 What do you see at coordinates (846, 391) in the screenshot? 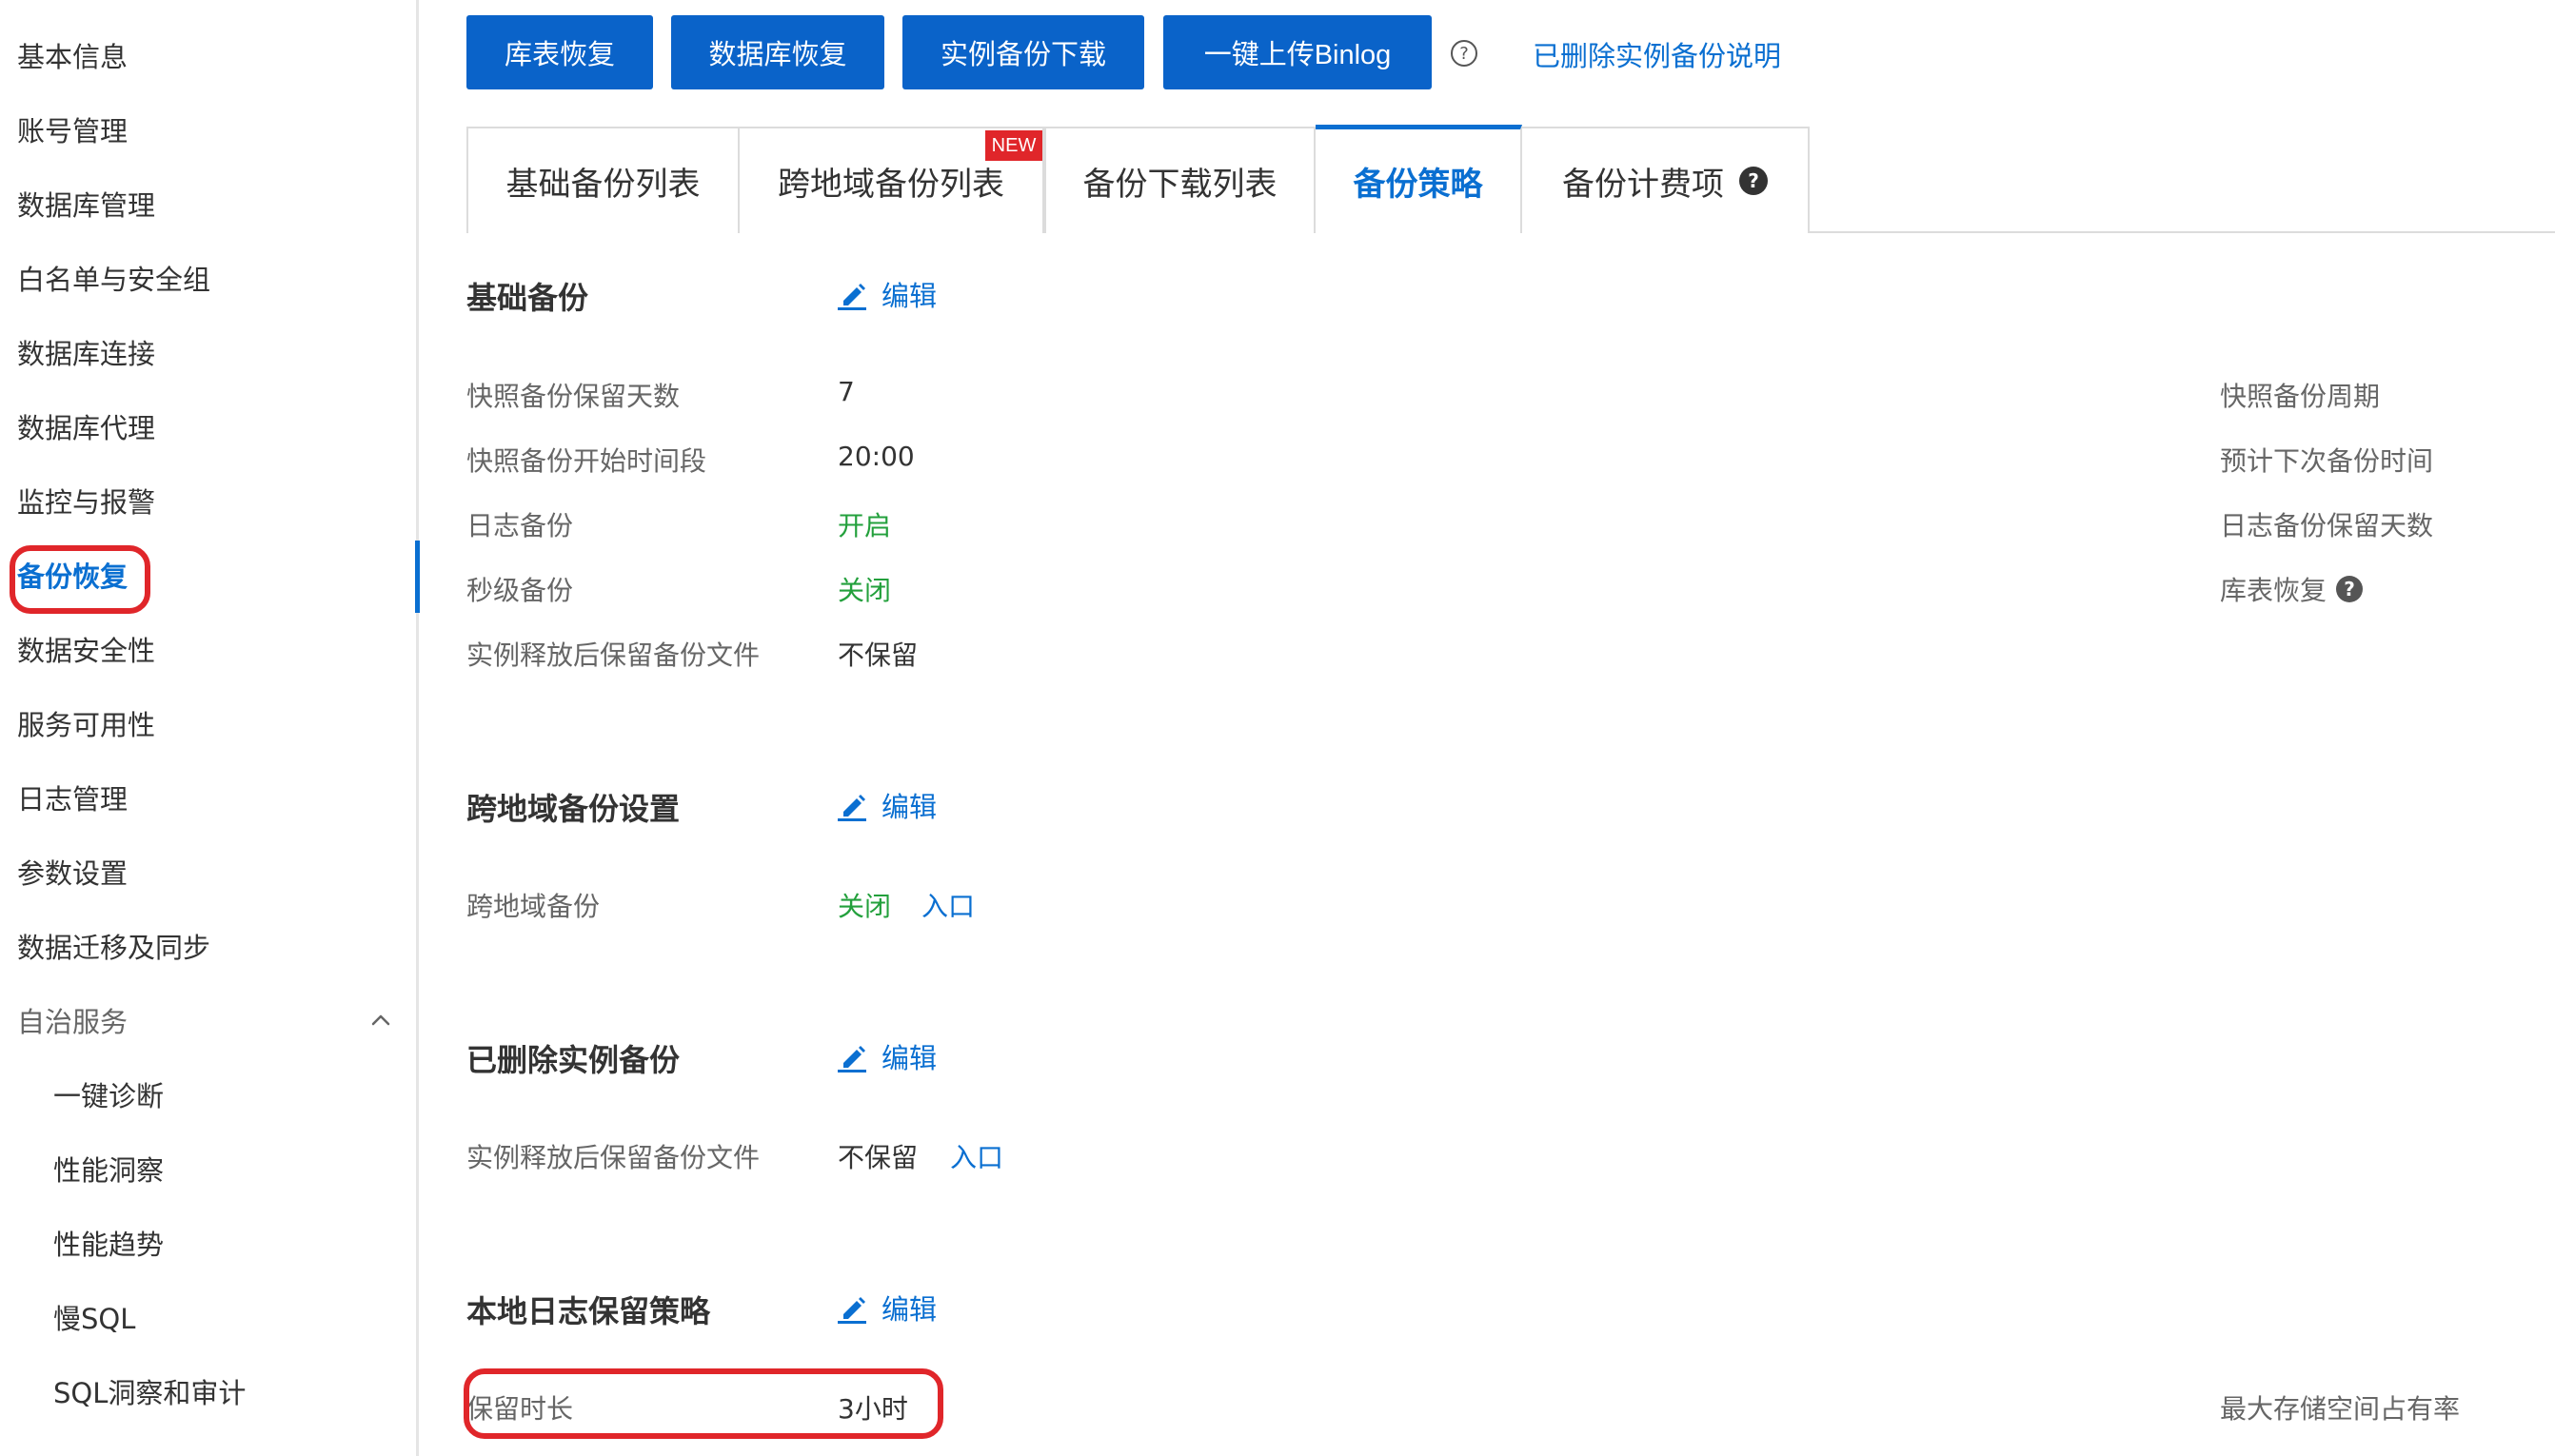
I see `field-value-snapshot-retention: 7` at bounding box center [846, 391].